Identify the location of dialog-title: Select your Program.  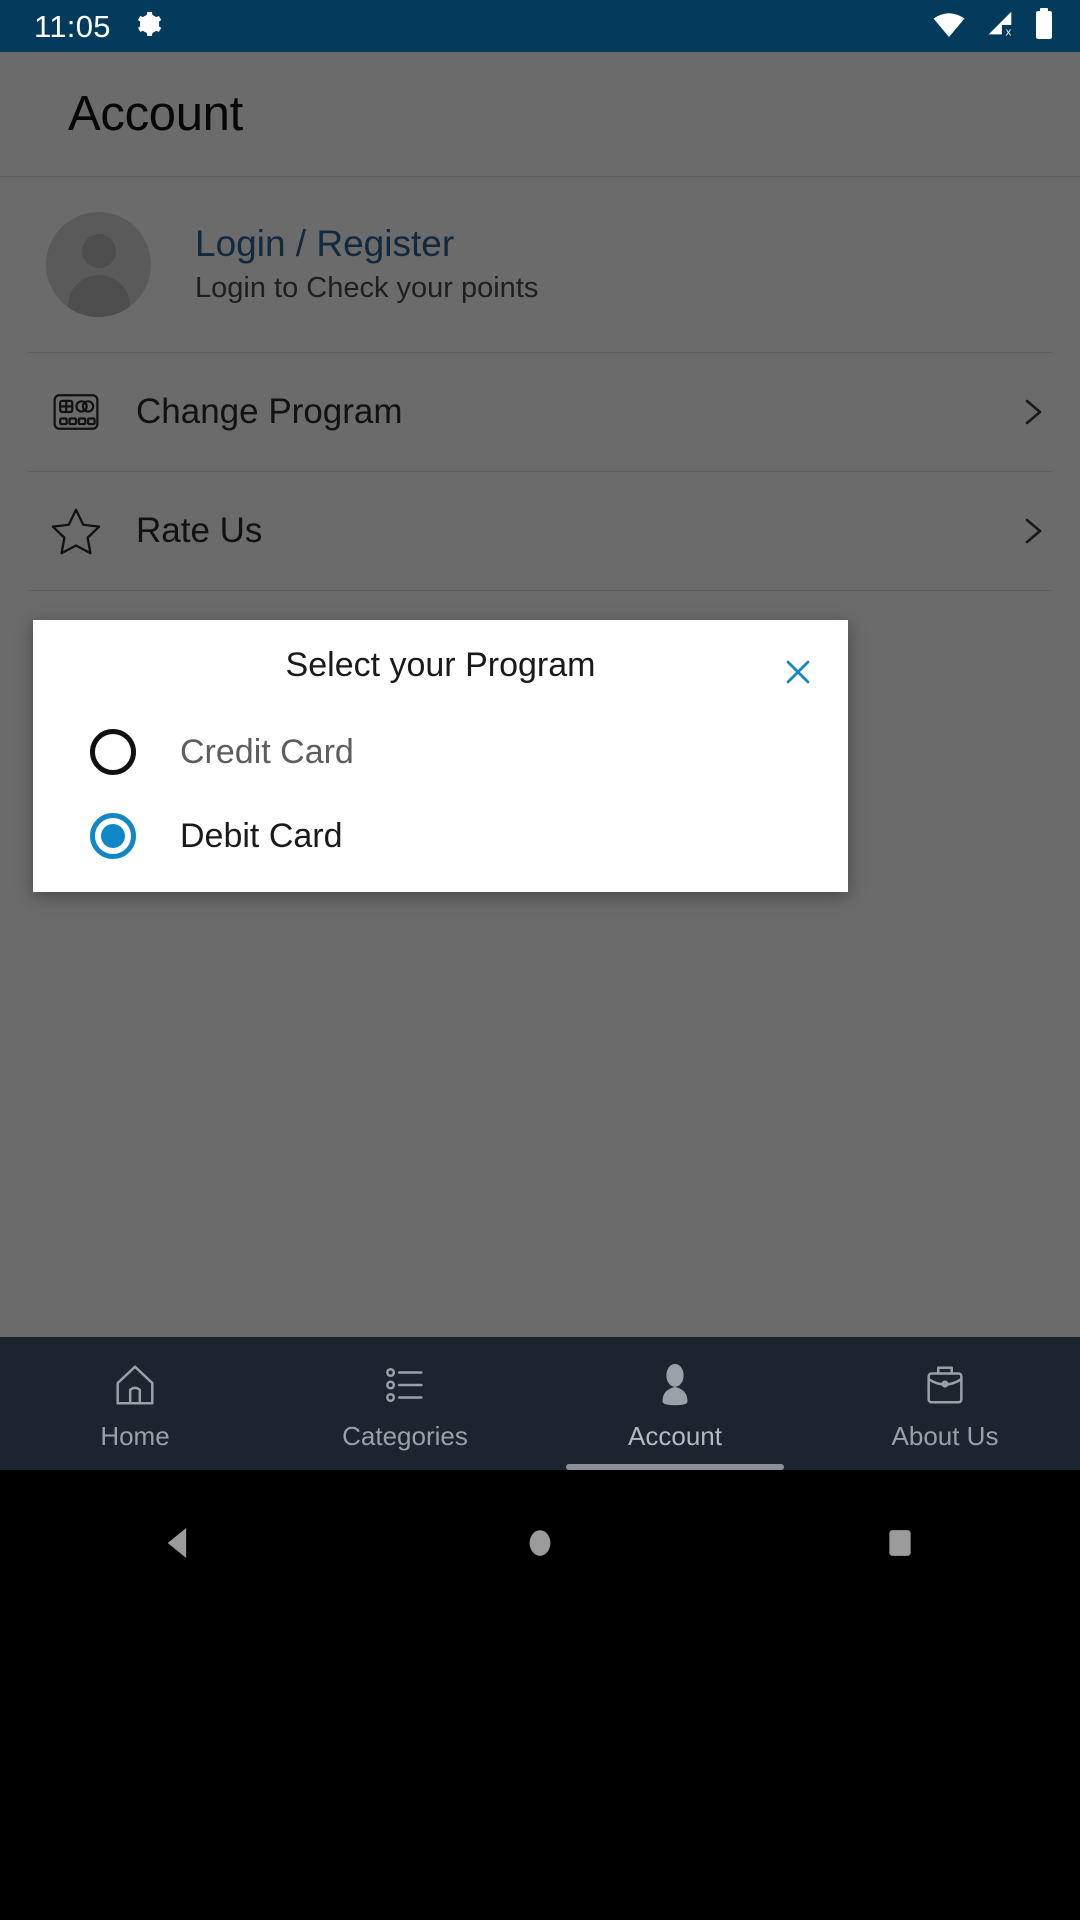
(440, 664).